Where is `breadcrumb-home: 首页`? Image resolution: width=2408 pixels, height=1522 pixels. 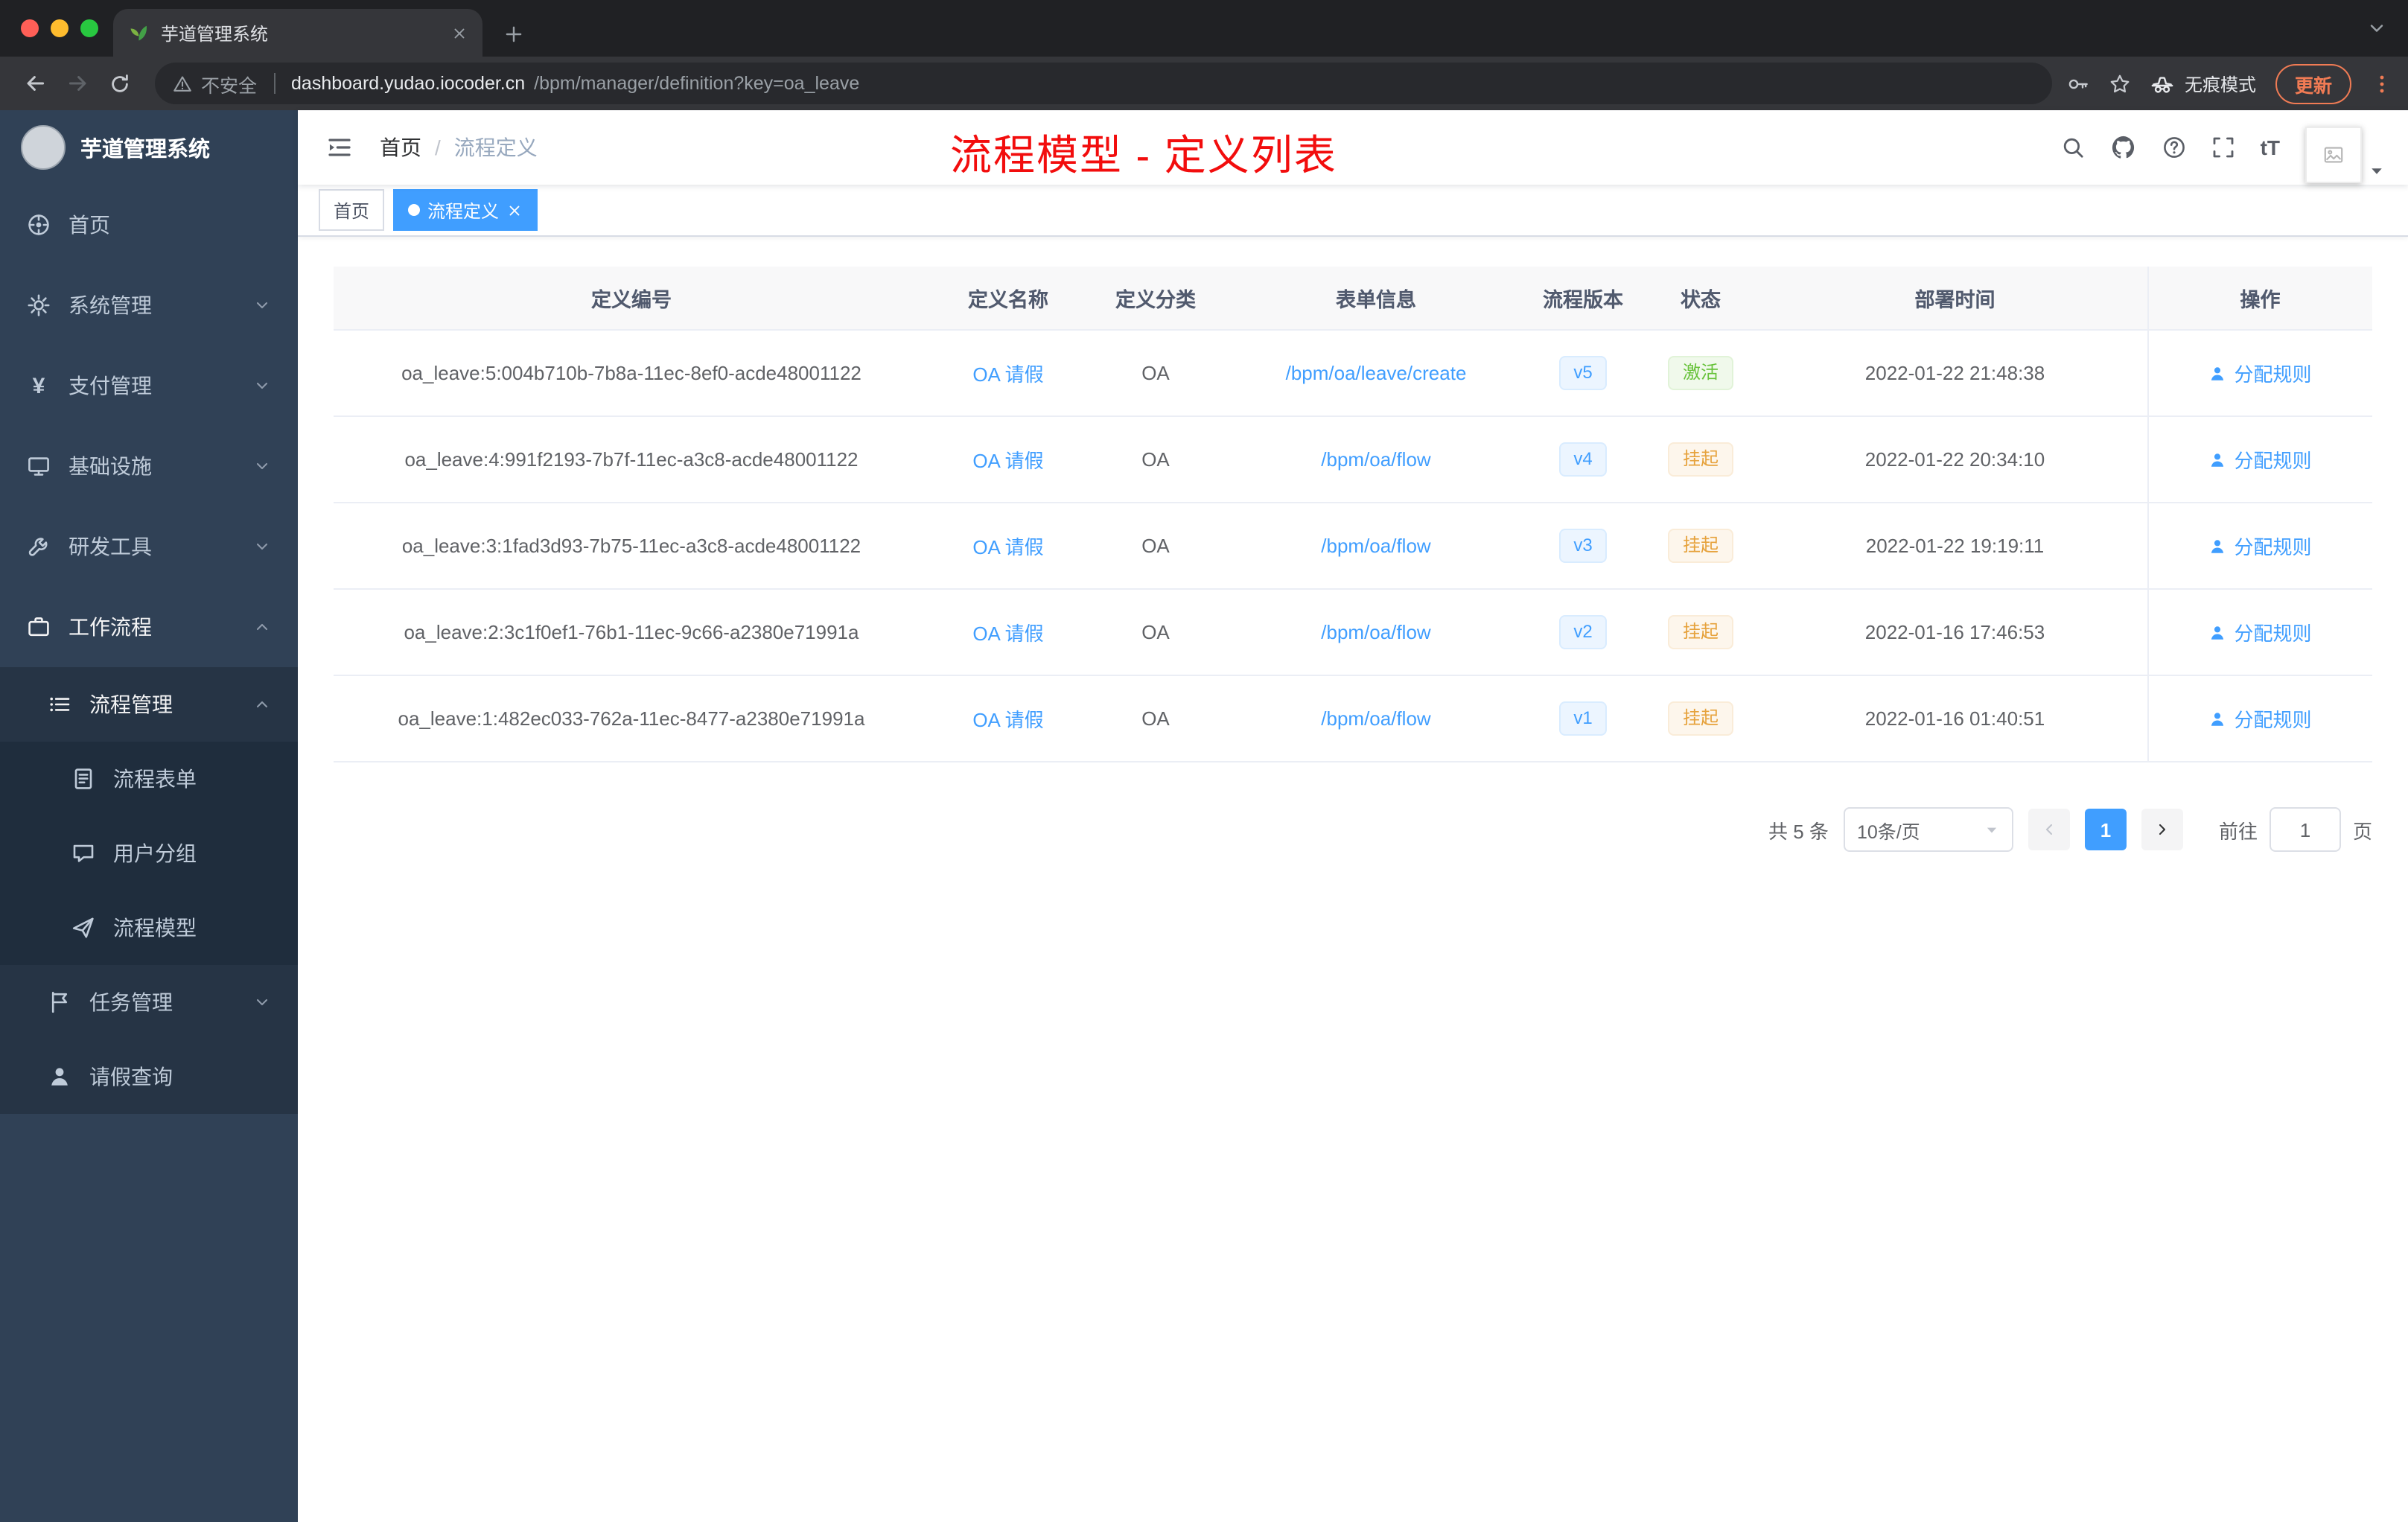
breadcrumb-home: 首页 is located at coordinates (400, 147).